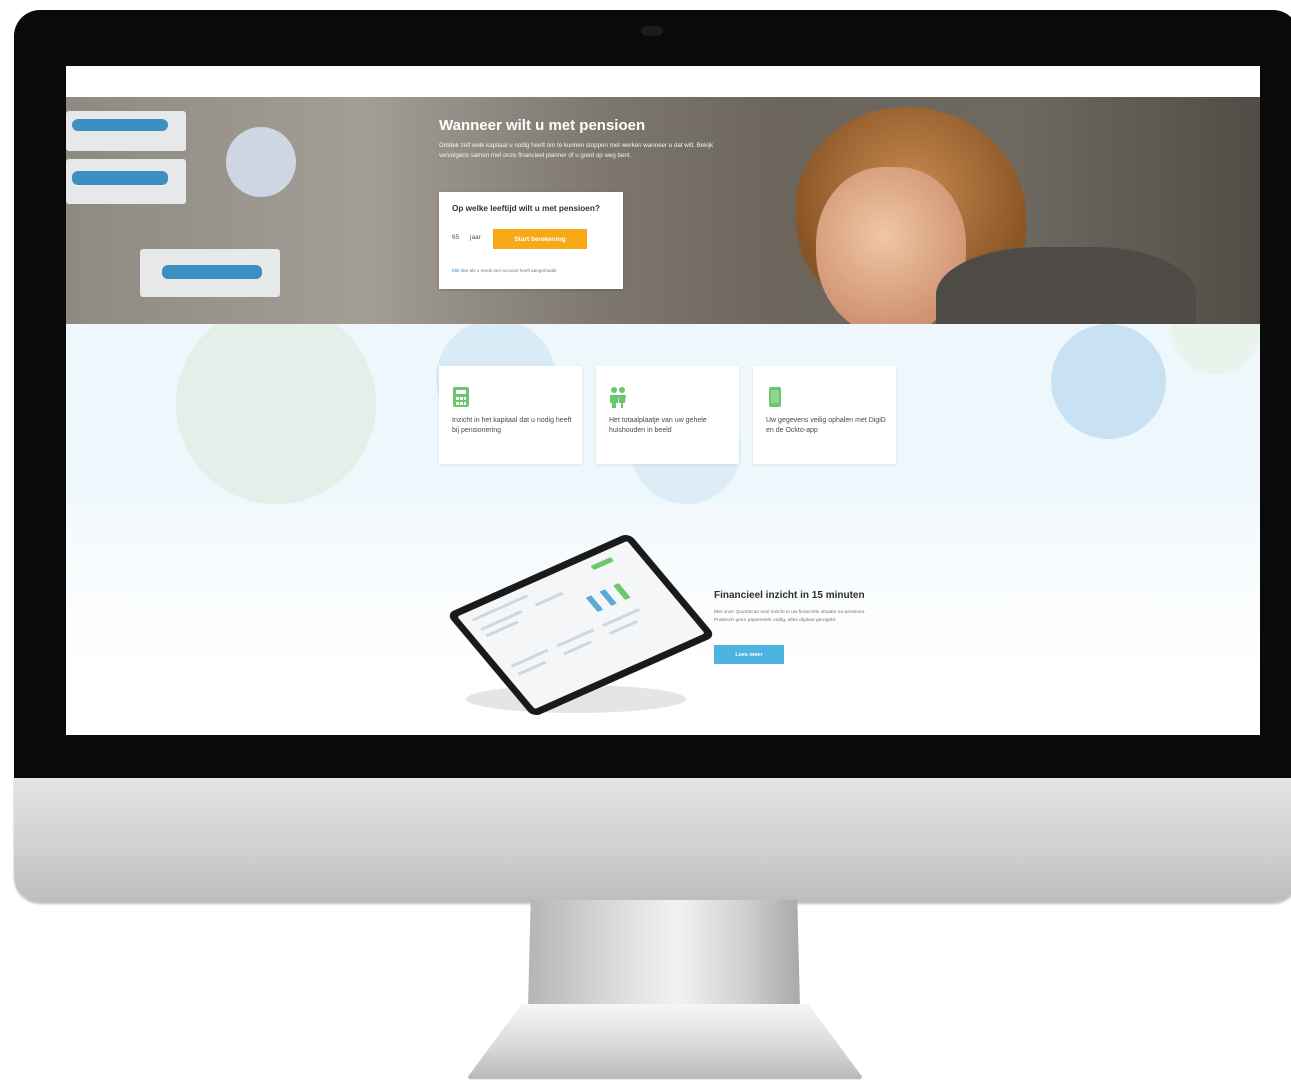 This screenshot has width=1291, height=1087. Describe the element at coordinates (664, 954) in the screenshot. I see `monitor-stand-neck` at that location.